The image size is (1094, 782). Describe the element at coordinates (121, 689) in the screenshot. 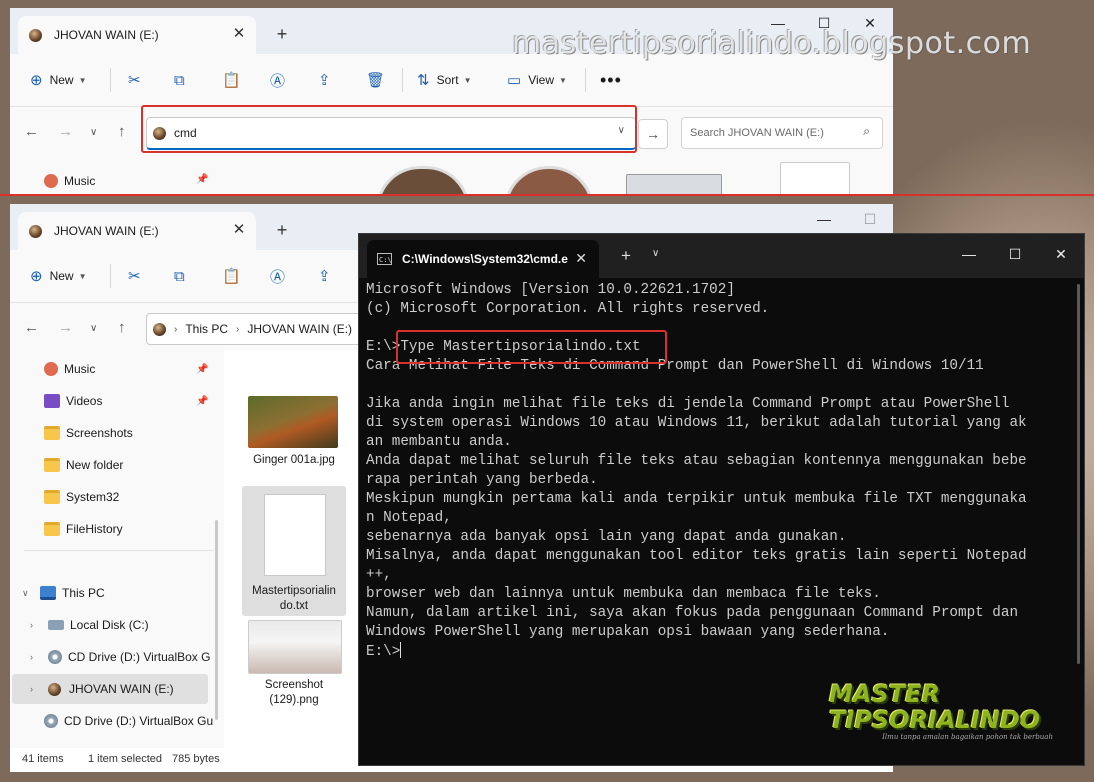

I see `sidebar-item-label: JHOVAN WAIN (E:)` at that location.